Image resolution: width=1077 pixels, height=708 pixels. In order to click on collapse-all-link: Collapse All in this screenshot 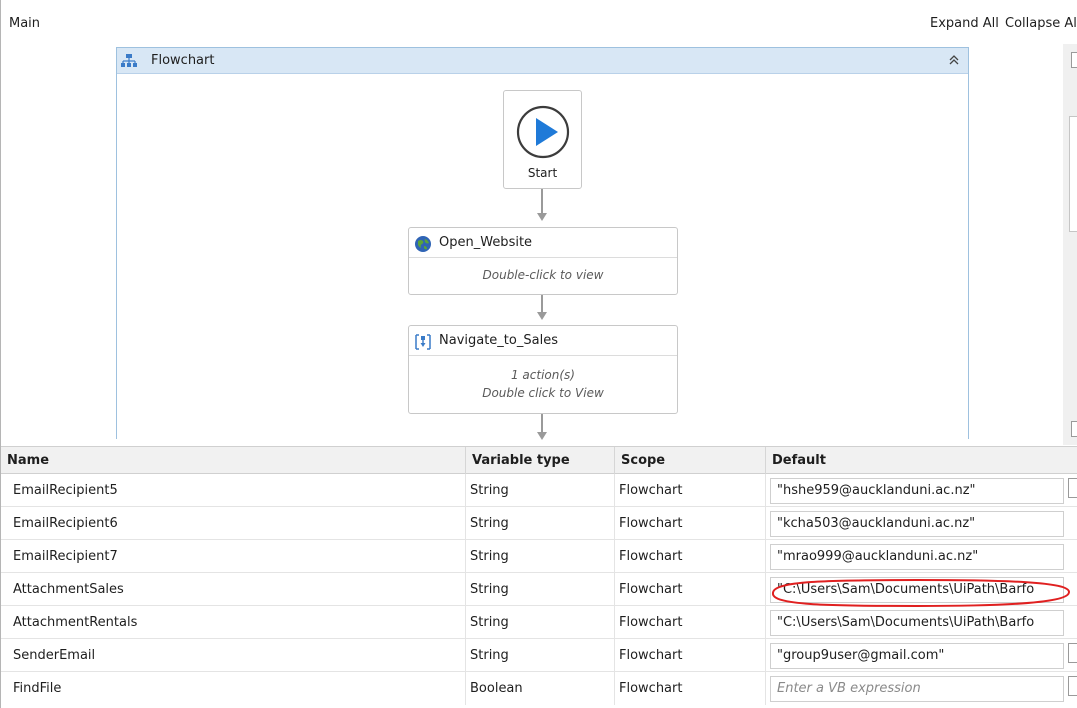, I will do `click(1041, 23)`.